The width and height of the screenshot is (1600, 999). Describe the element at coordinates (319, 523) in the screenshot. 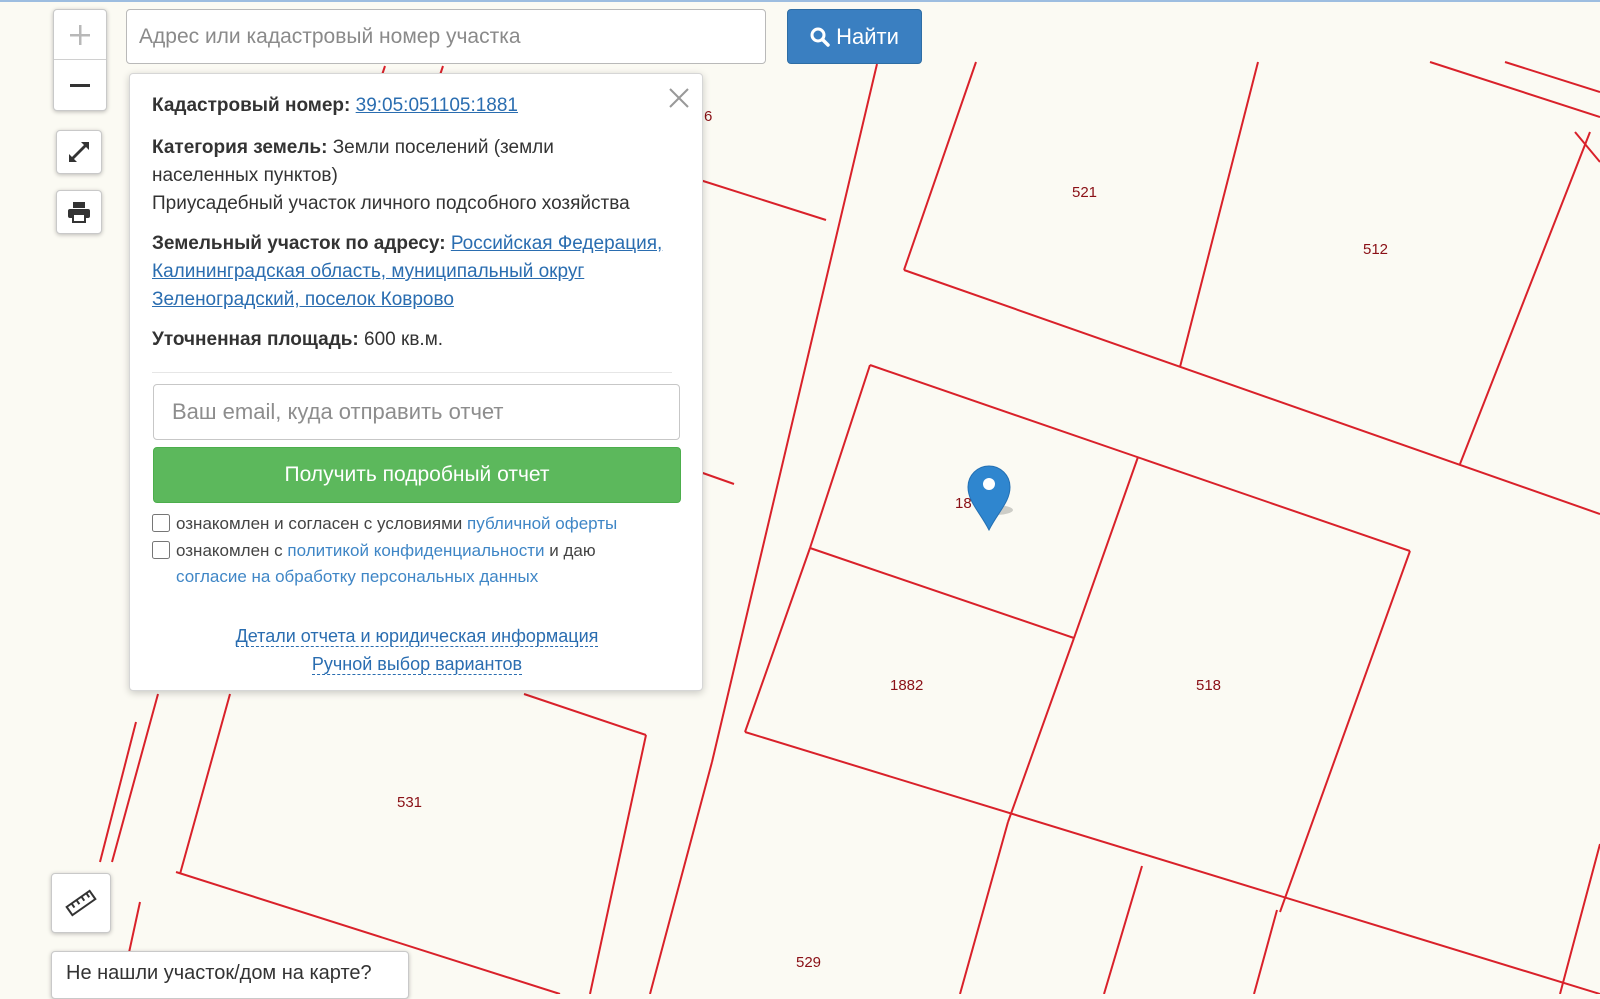

I see `consent-offer-text: ознакомлен и согласен с условиями` at that location.